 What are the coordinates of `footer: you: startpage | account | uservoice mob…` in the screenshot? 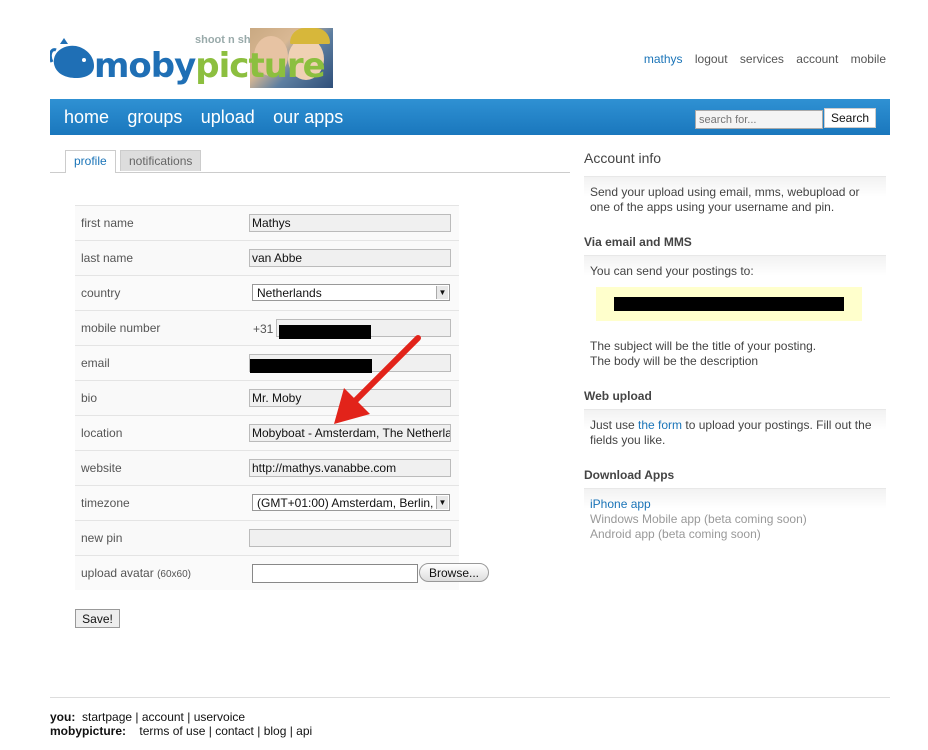 It's located at (470, 717).